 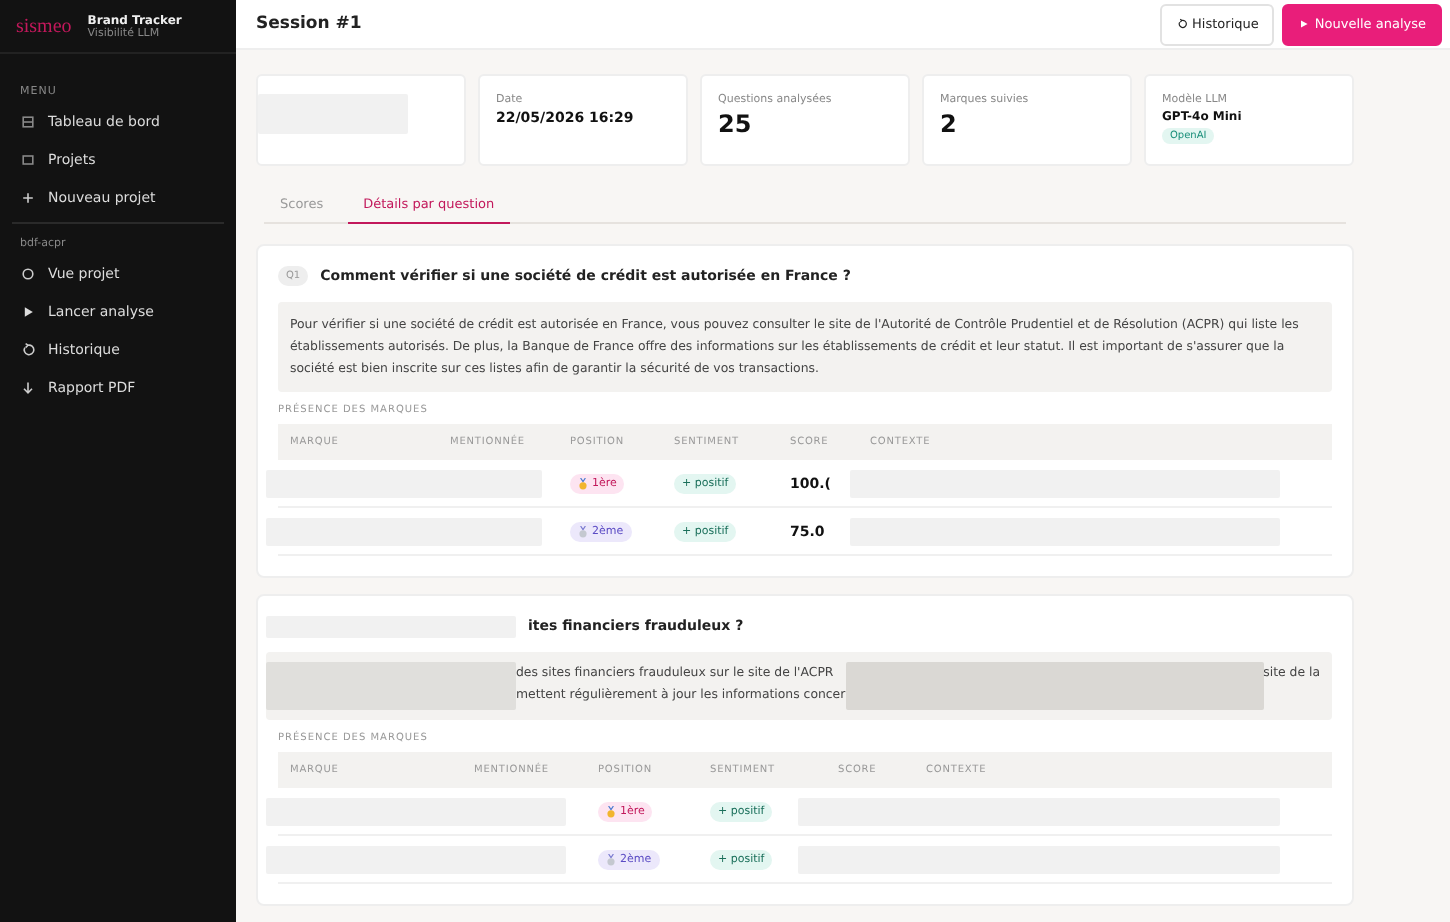 I want to click on stat-value: 25, so click(x=736, y=124).